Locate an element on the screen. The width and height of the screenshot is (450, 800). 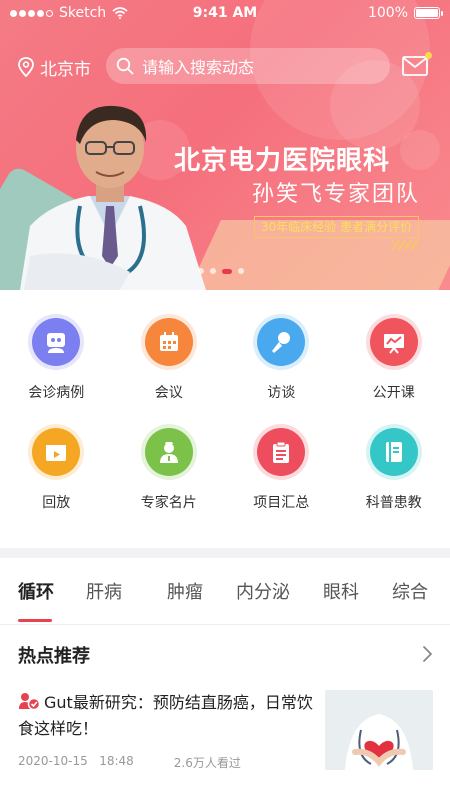
message-button is located at coordinates (417, 65).